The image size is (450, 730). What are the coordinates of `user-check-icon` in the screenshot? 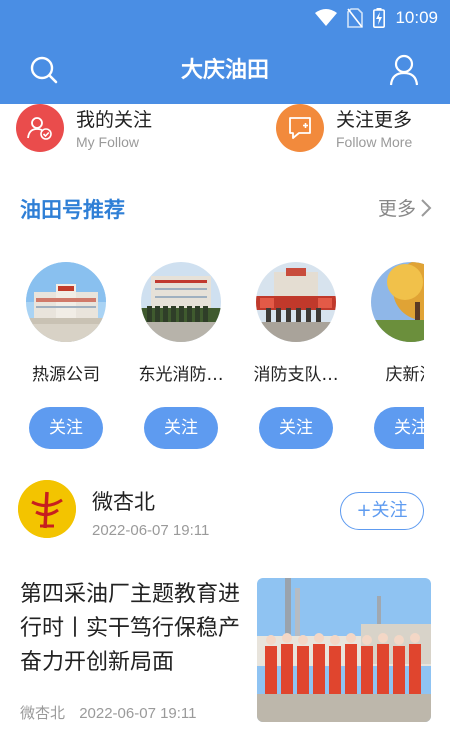 It's located at (39, 128).